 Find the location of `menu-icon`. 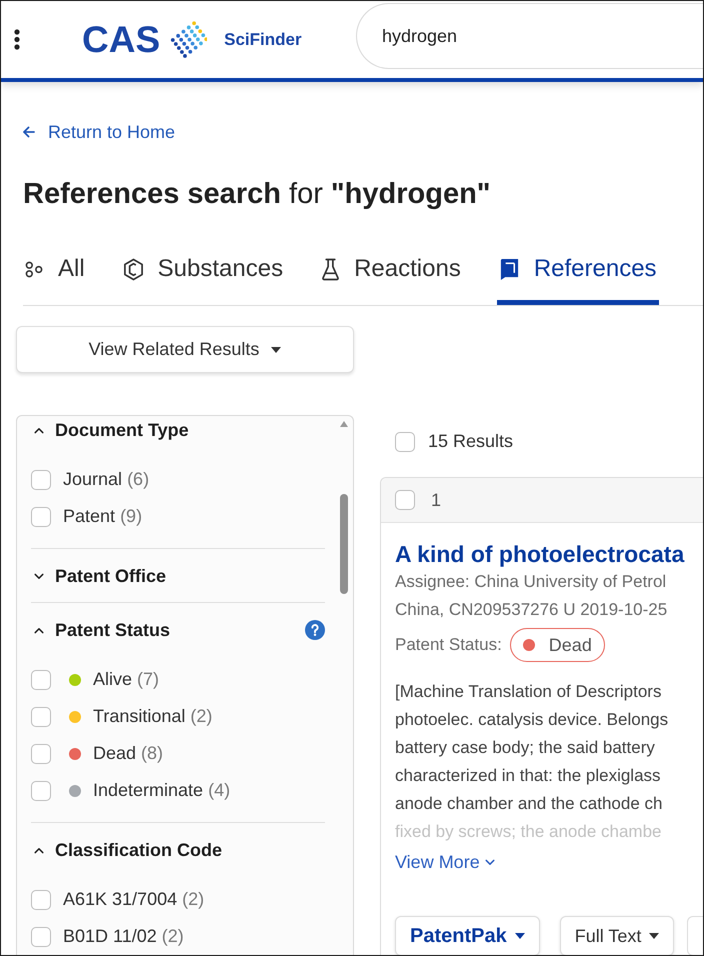

menu-icon is located at coordinates (17, 39).